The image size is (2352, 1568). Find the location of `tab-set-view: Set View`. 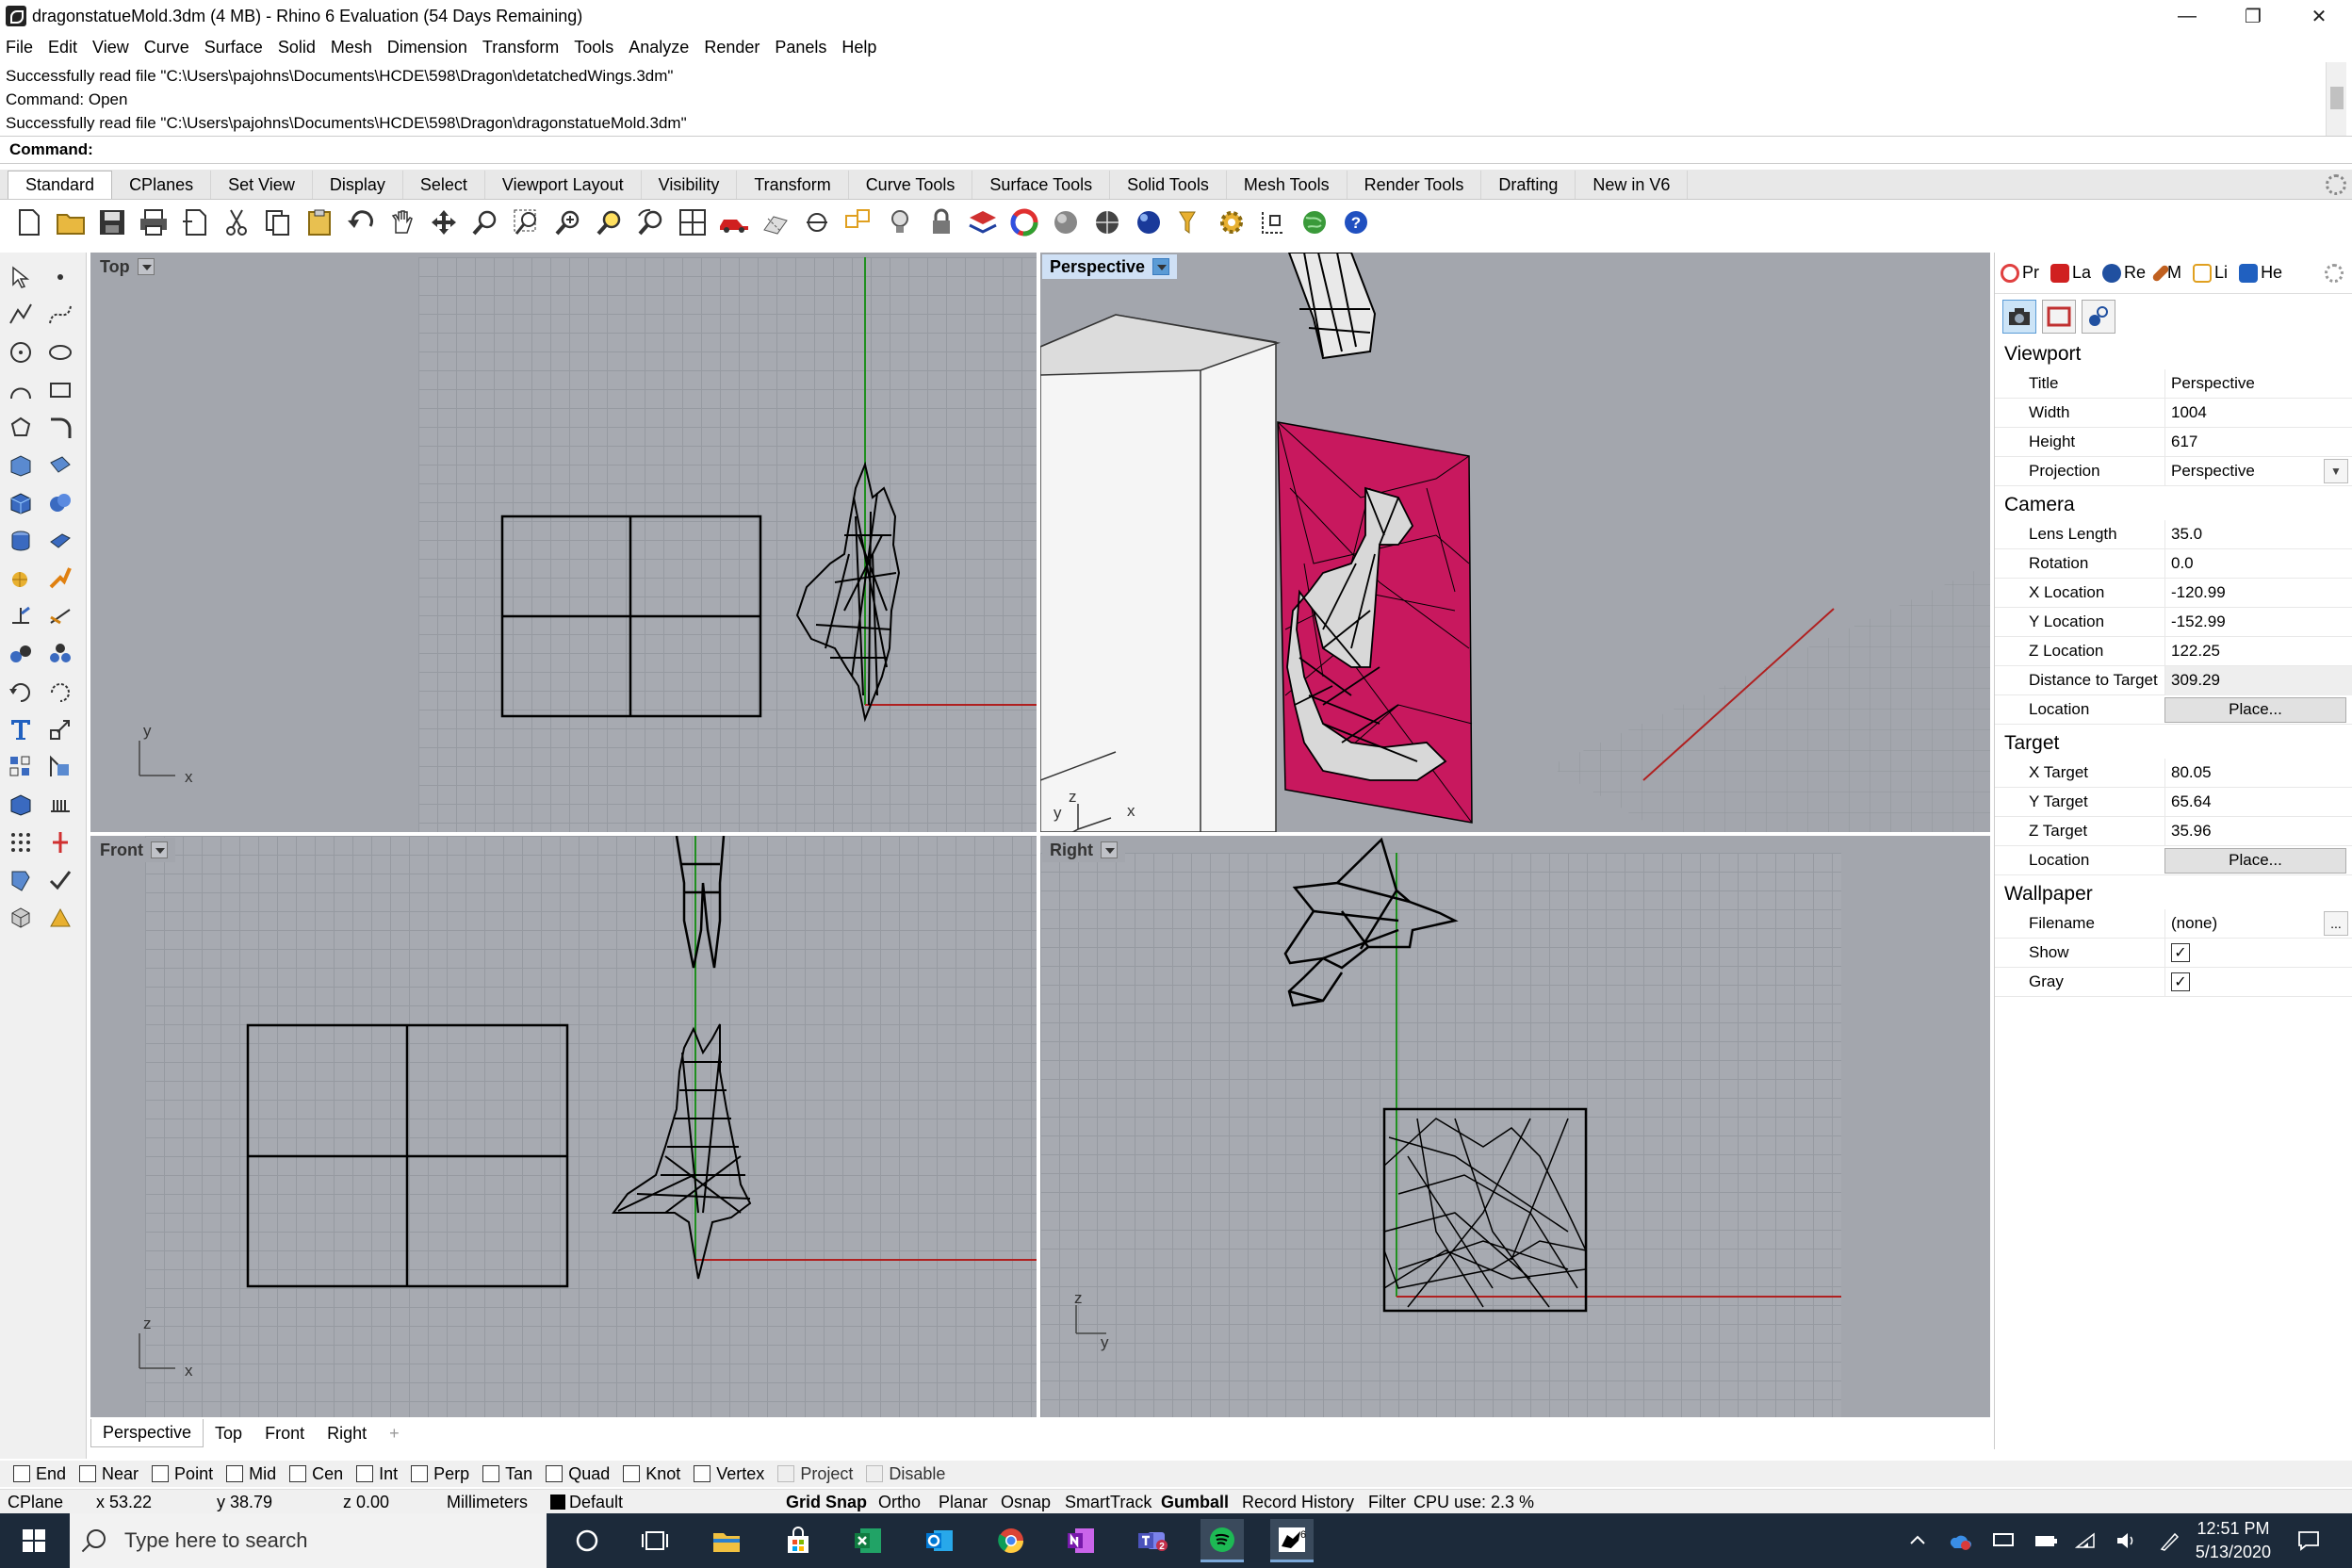

tab-set-view: Set View is located at coordinates (262, 185).